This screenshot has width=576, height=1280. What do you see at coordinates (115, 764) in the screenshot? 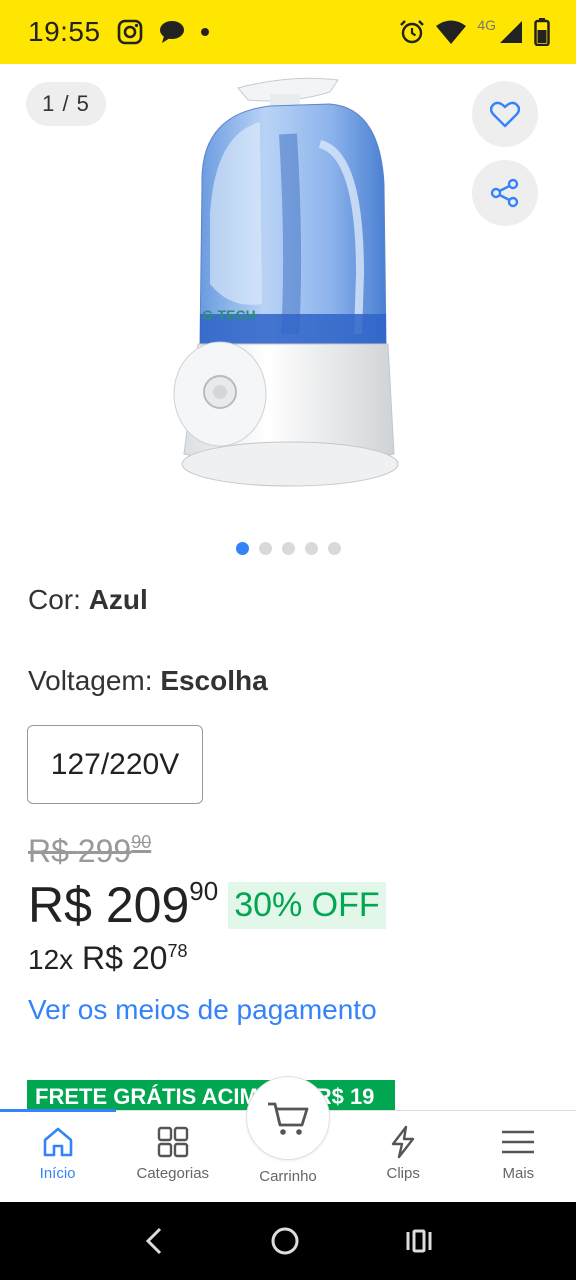
I see `voltage-option-button: 127/220V` at bounding box center [115, 764].